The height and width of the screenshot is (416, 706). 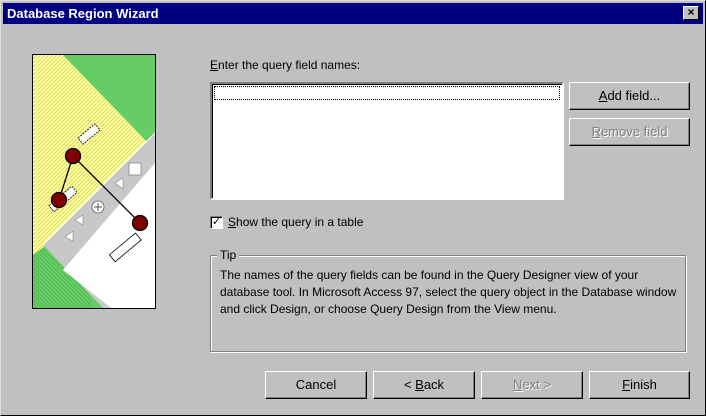 What do you see at coordinates (629, 132) in the screenshot?
I see `remove-field-button: Remove field` at bounding box center [629, 132].